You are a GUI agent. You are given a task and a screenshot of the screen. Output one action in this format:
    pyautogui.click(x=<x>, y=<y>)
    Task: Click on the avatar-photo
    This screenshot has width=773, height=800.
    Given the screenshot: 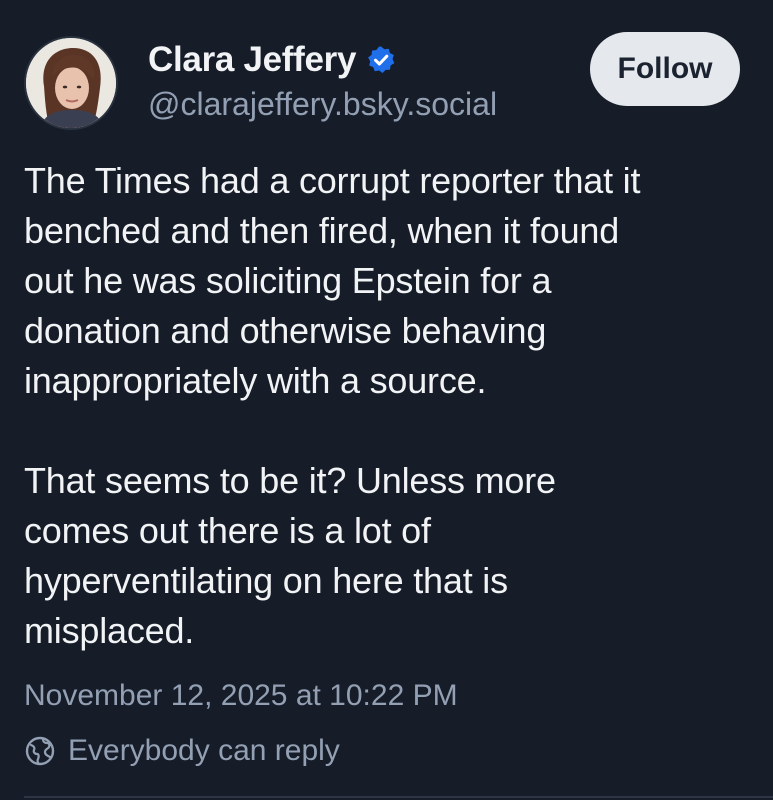 What is the action you would take?
    pyautogui.click(x=71, y=83)
    